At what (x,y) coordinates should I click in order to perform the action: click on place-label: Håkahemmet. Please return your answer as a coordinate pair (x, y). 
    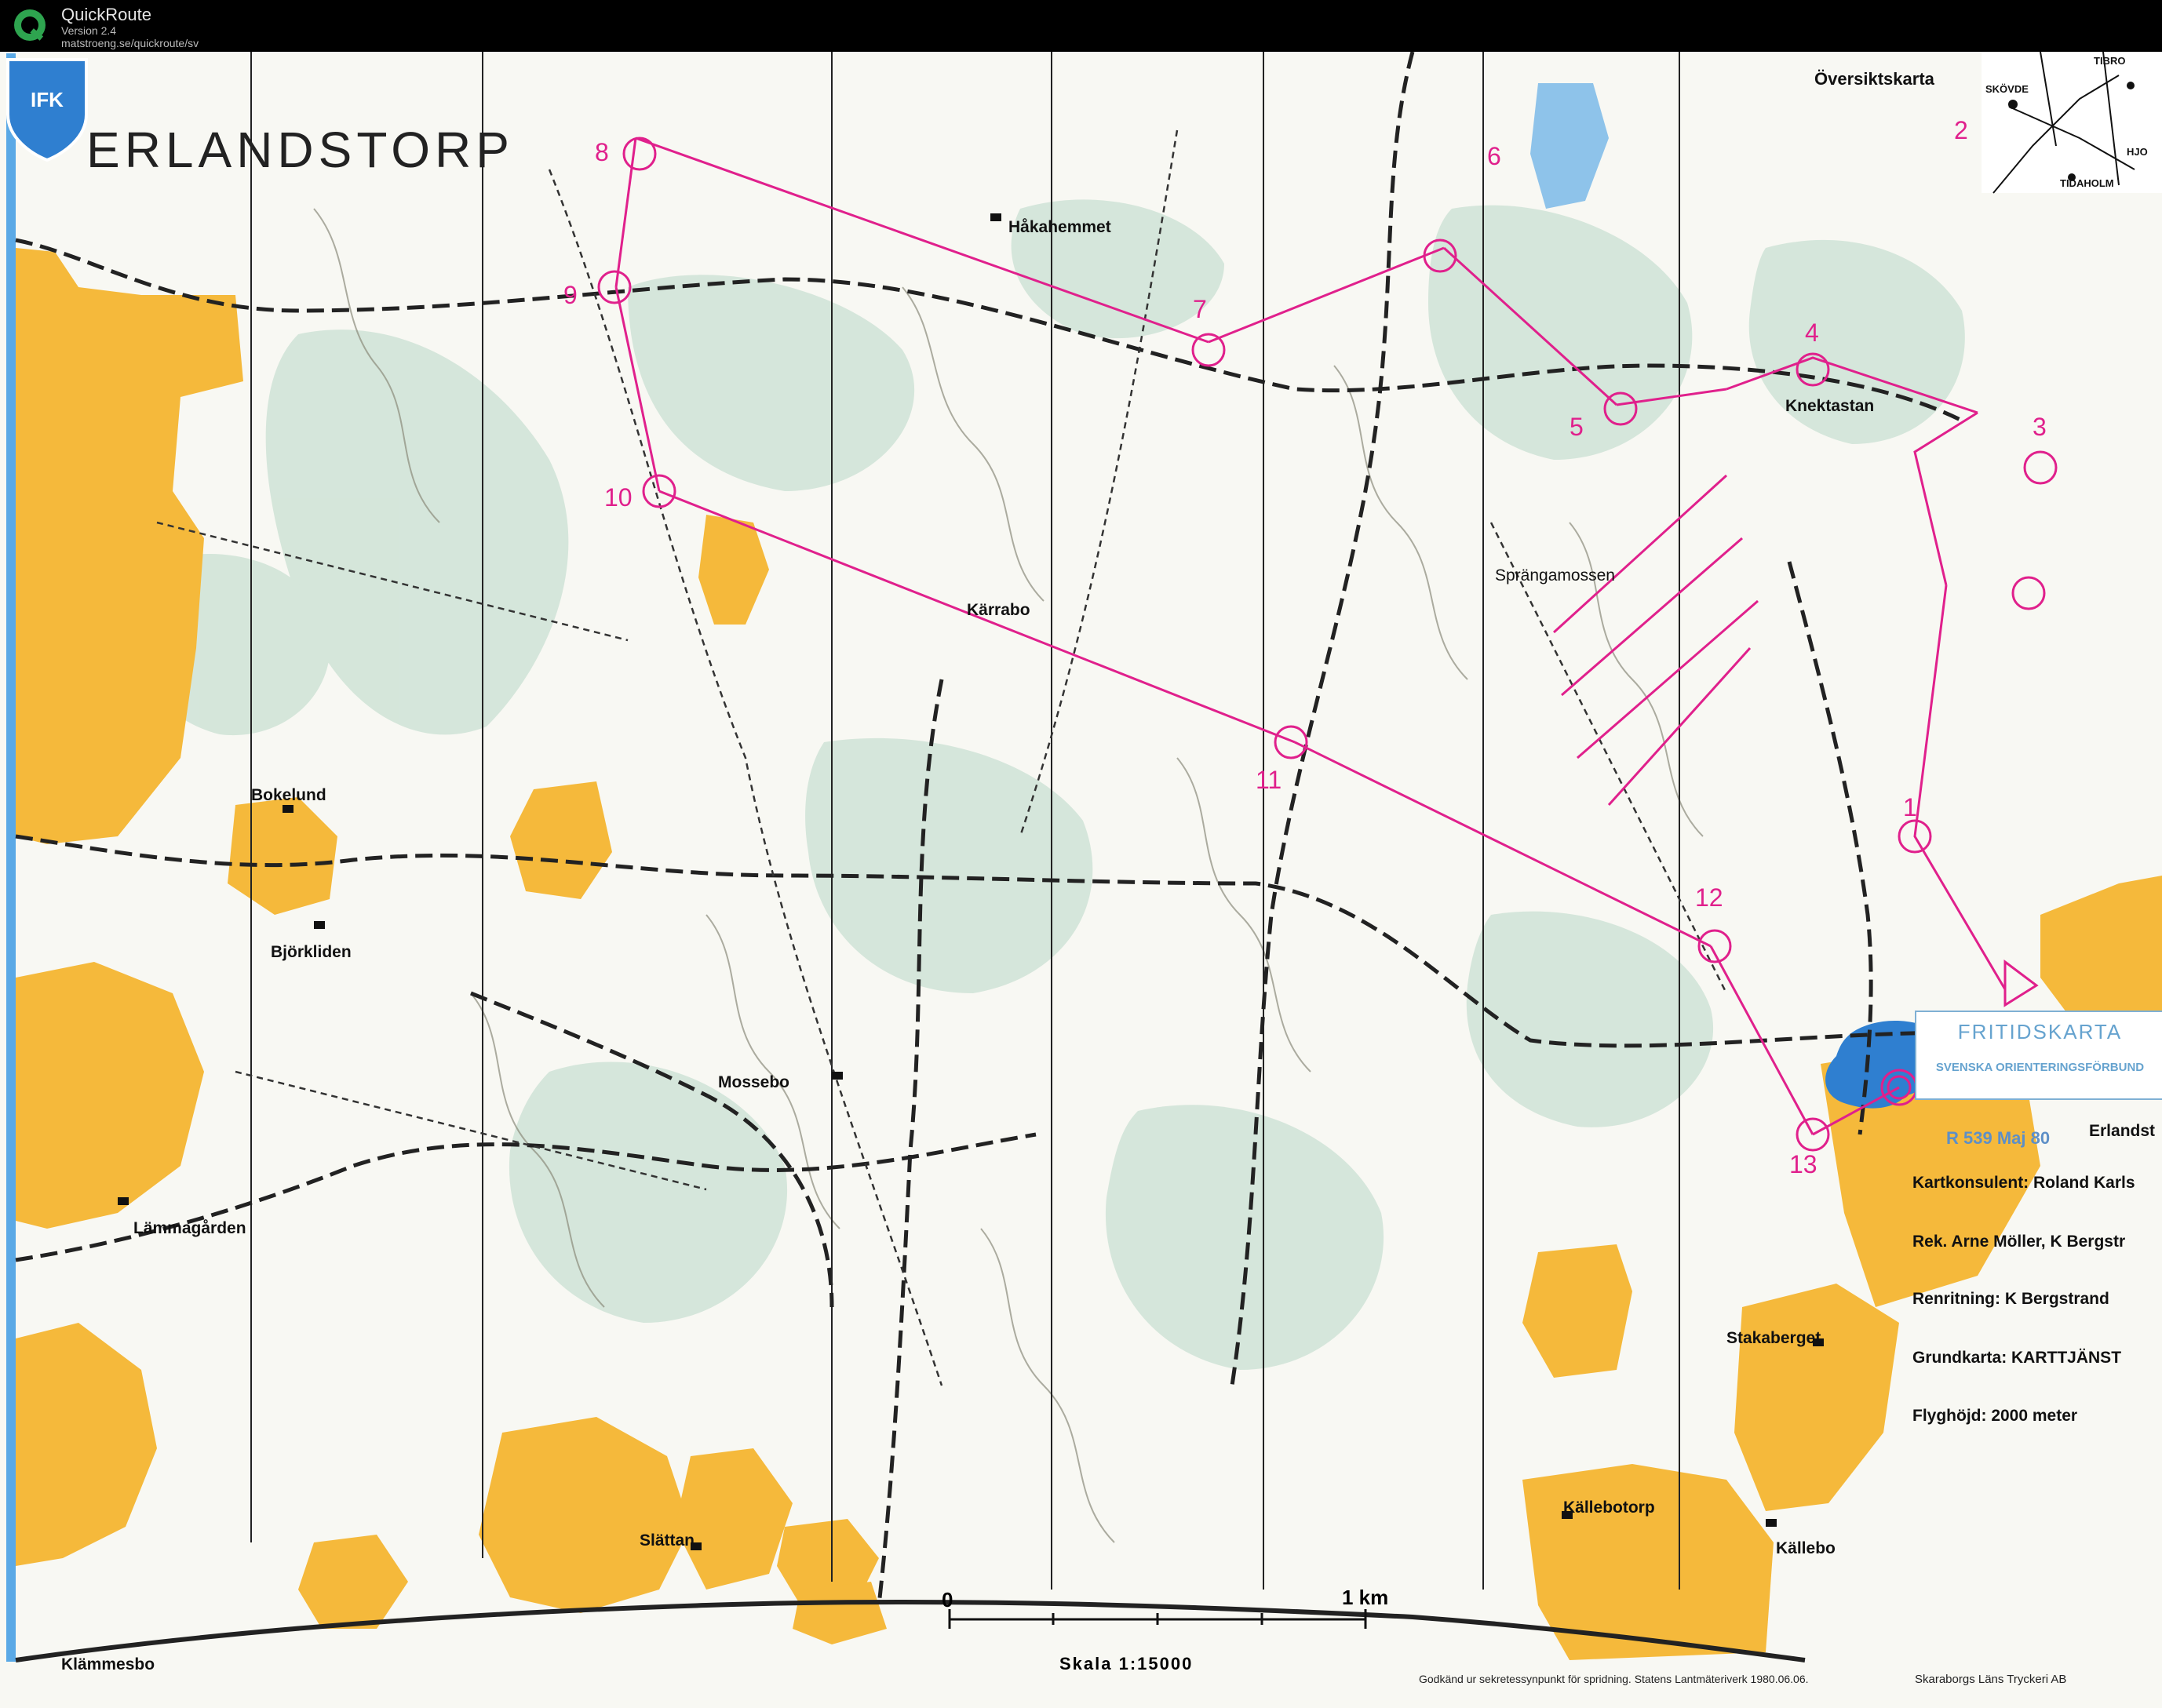
    Looking at the image, I should click on (1059, 227).